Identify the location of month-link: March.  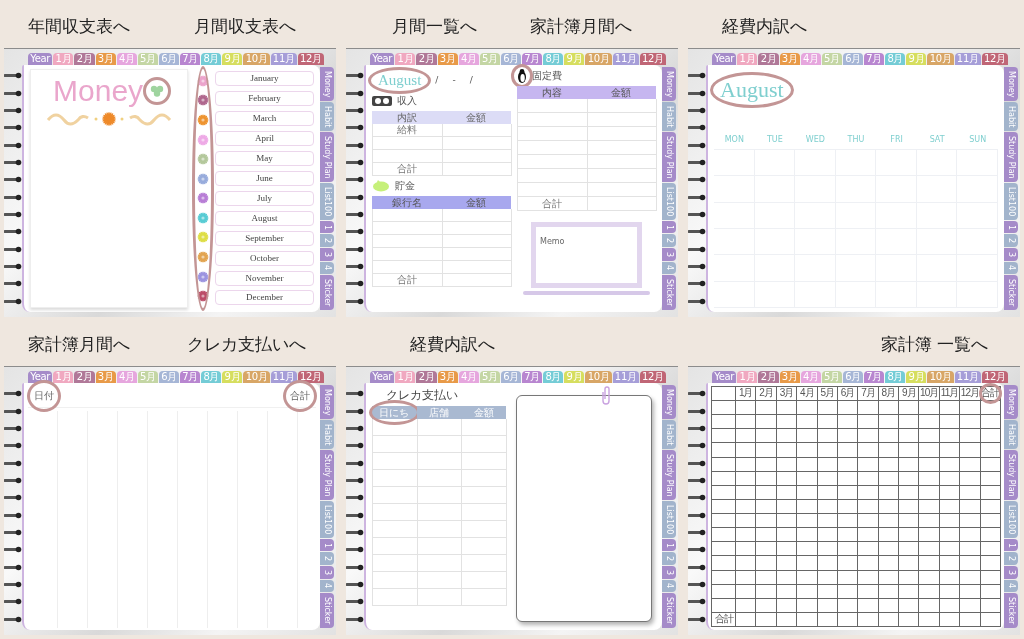
(264, 119).